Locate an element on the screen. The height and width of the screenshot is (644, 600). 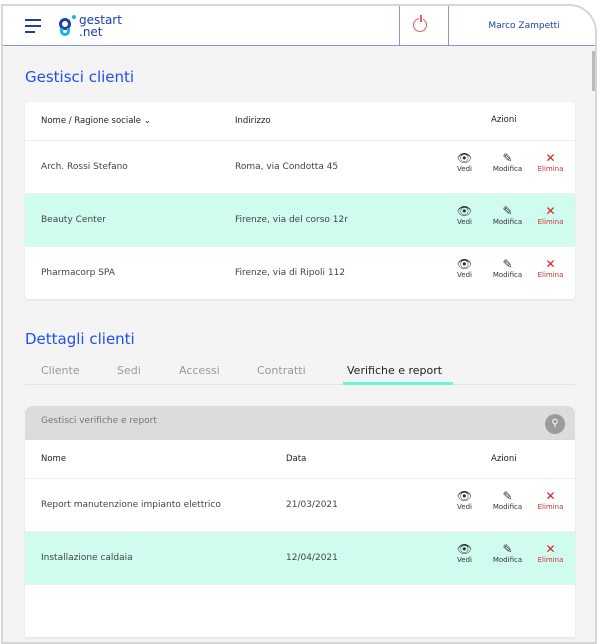
column-header-address: Indirizzo is located at coordinates (253, 121).